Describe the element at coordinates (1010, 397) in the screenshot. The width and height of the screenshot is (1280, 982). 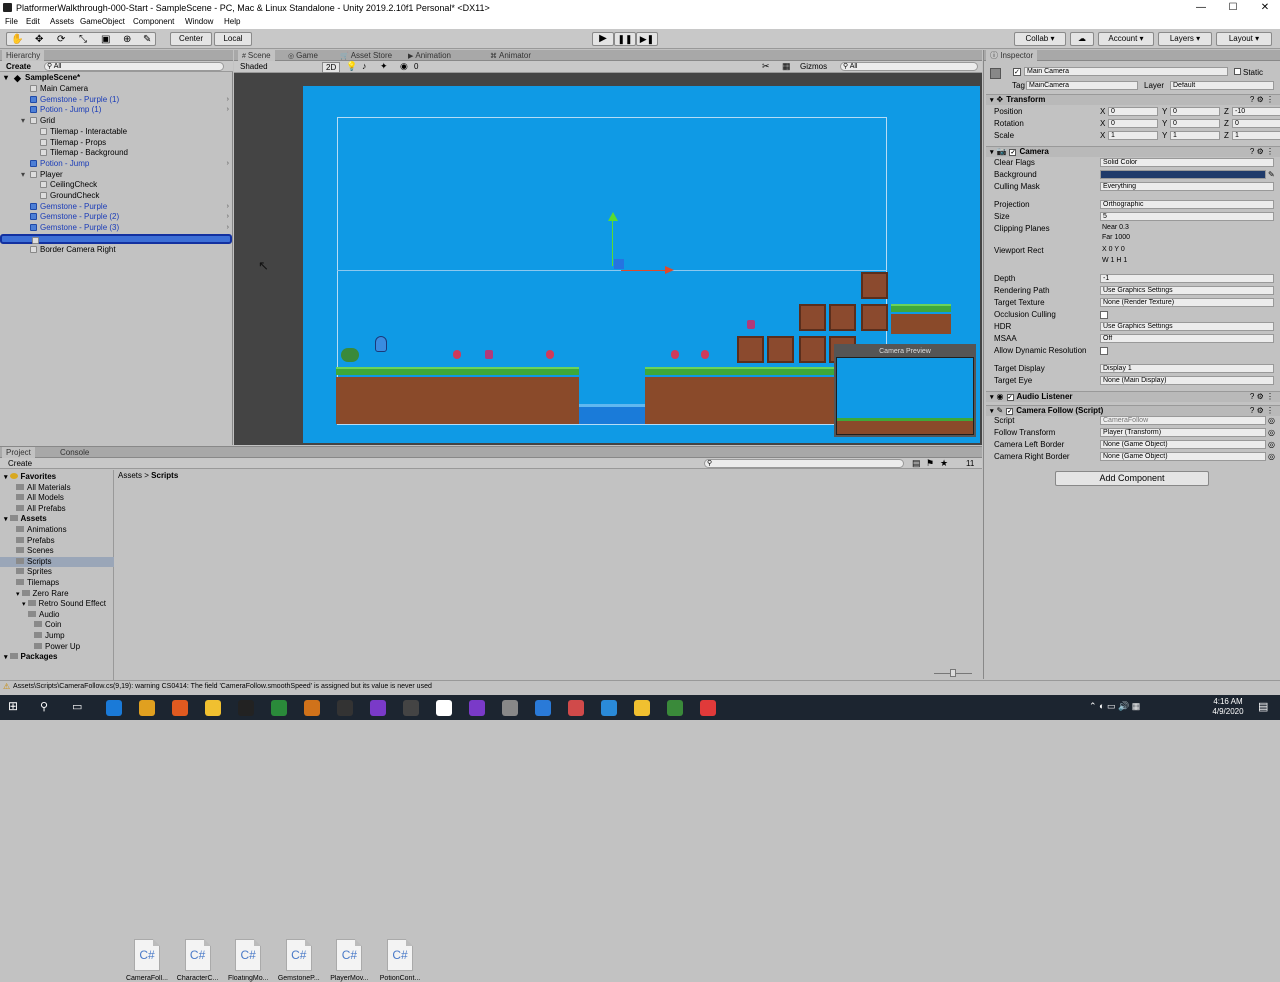
I see `component-enabled-checkbox: ✓` at that location.